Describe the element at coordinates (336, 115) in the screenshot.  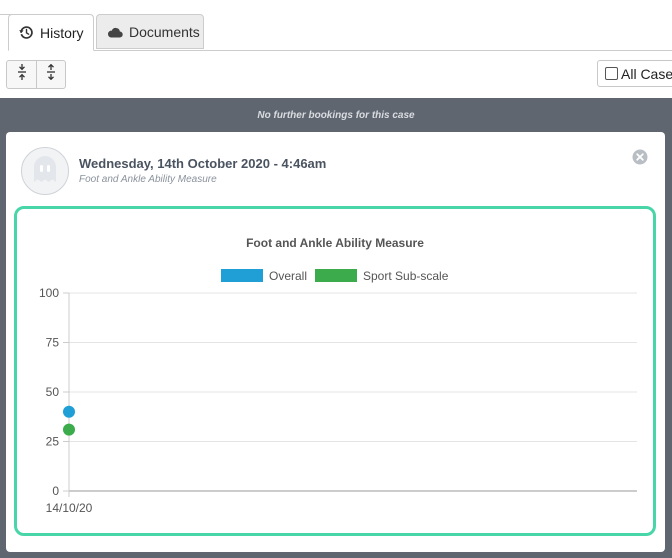
I see `no-bookings-message: No further bookings for this case` at that location.